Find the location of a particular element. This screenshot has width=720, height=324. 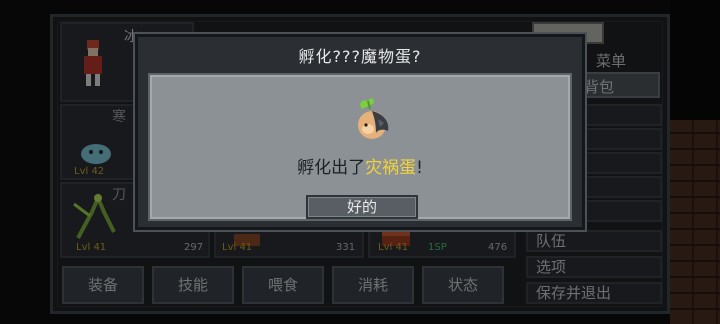

hatch-message-suffix: ! is located at coordinates (419, 168).